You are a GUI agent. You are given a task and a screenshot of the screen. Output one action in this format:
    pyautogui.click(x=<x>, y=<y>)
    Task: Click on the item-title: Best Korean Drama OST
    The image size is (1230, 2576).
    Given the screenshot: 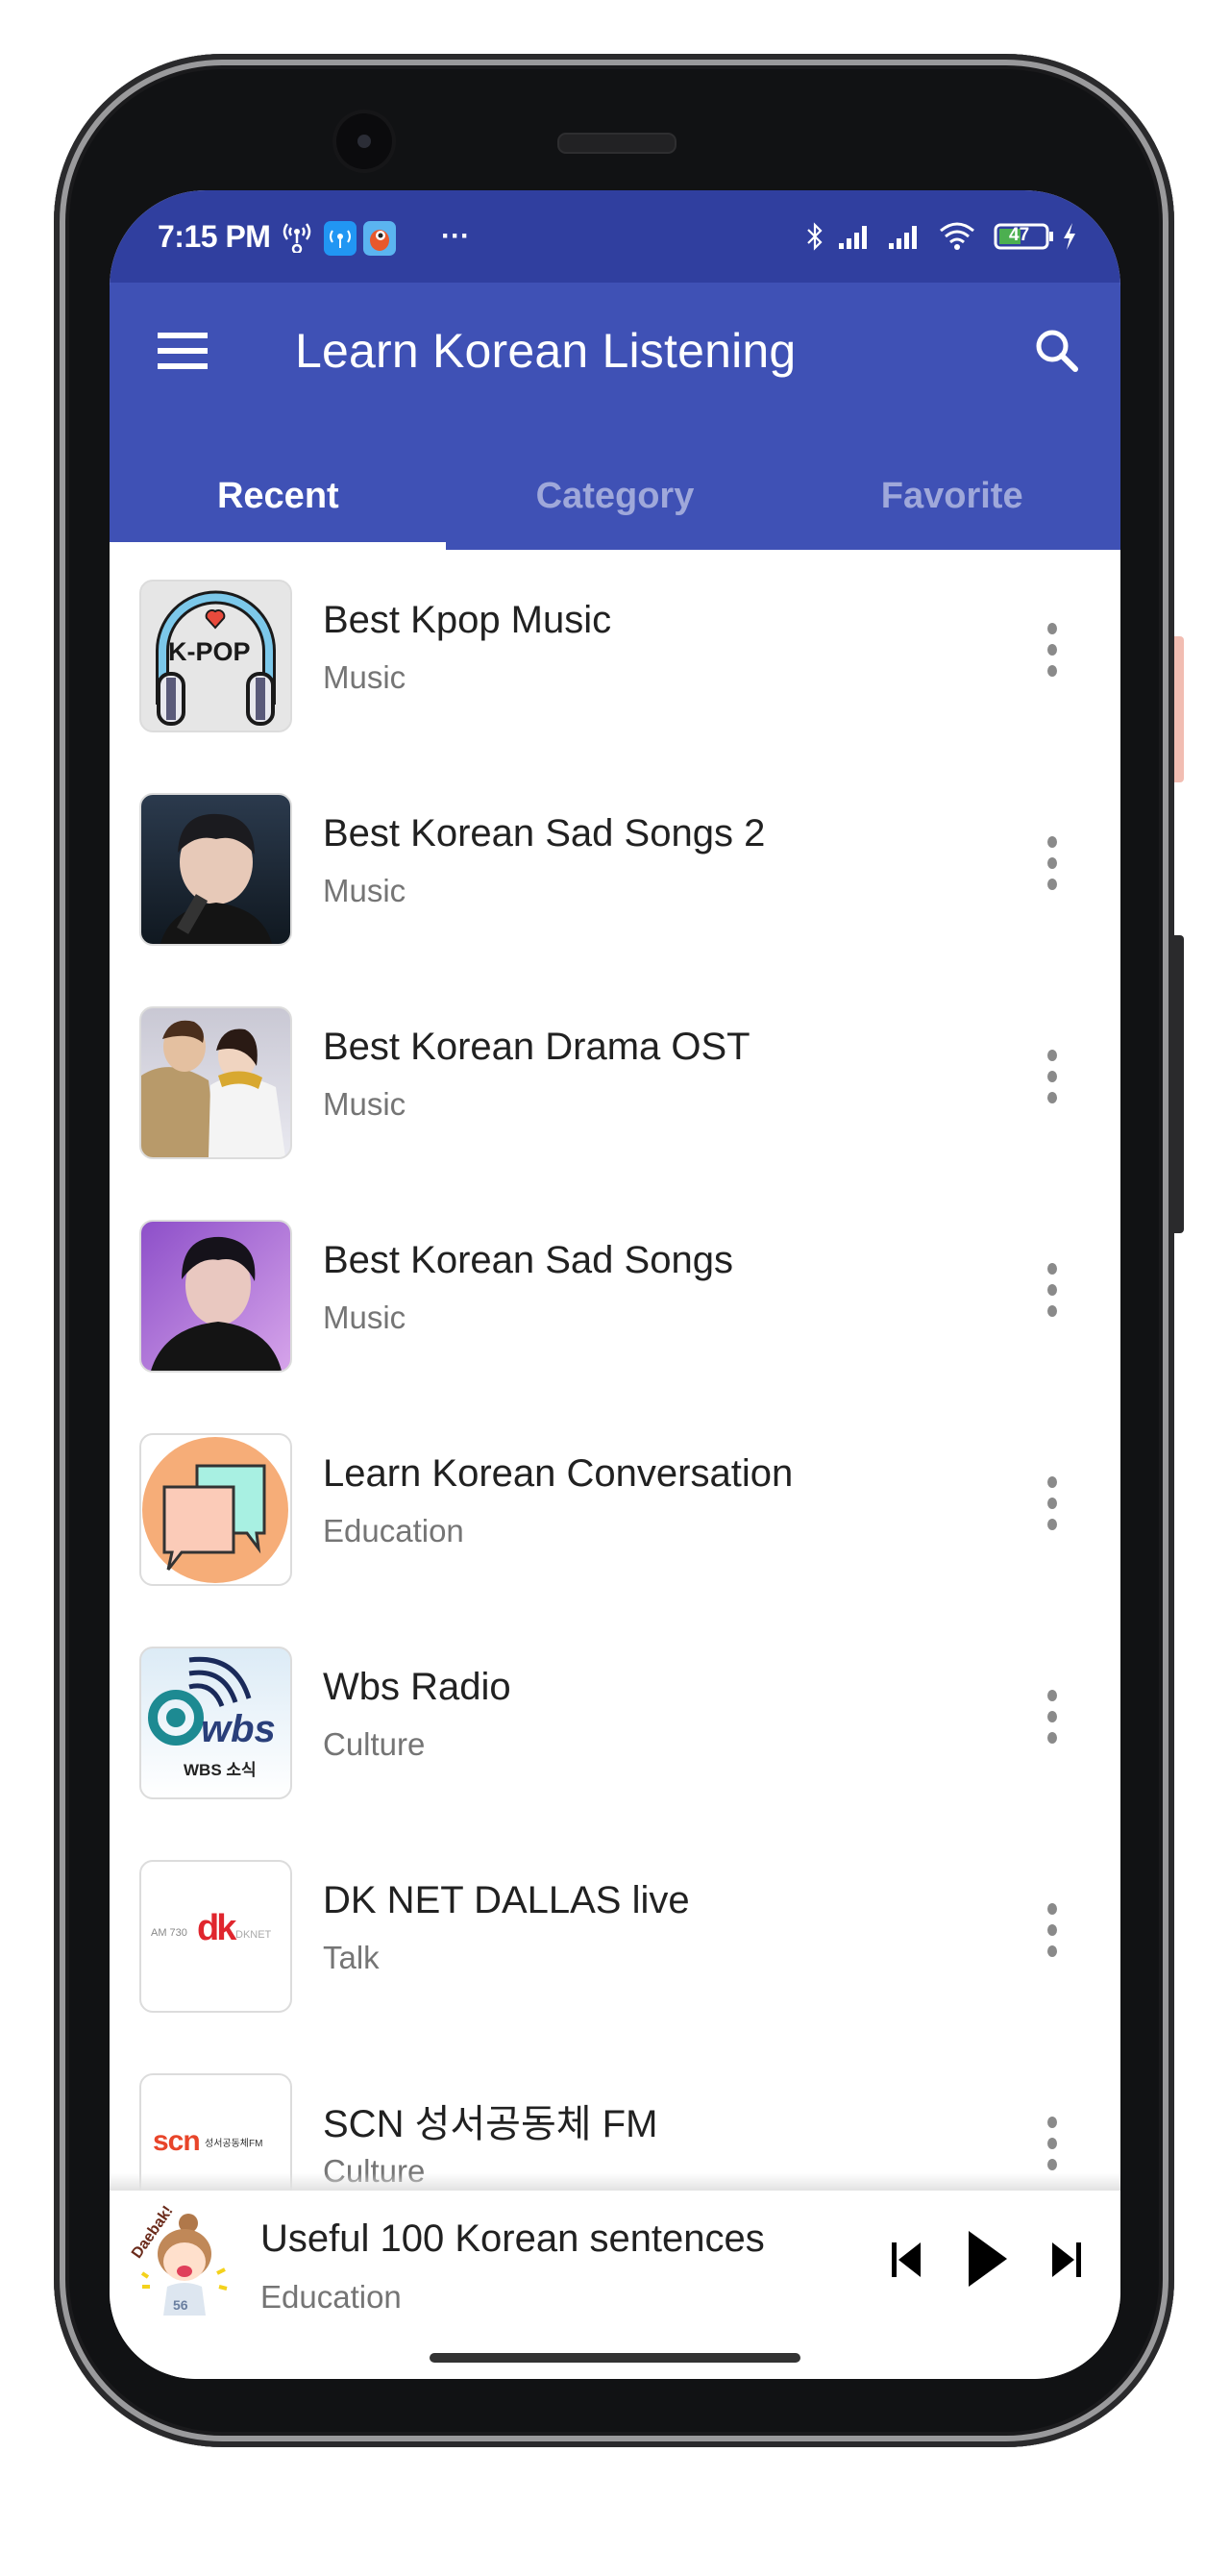 What is the action you would take?
    pyautogui.click(x=537, y=1047)
    